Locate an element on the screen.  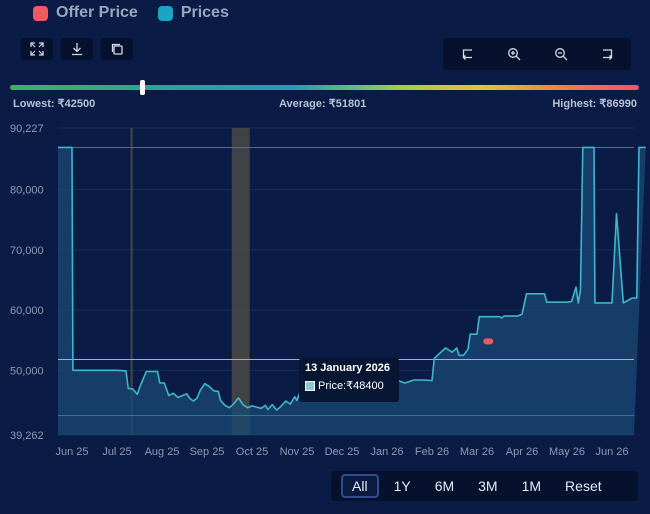
x-tick-label: Dec 25 is located at coordinates (342, 452).